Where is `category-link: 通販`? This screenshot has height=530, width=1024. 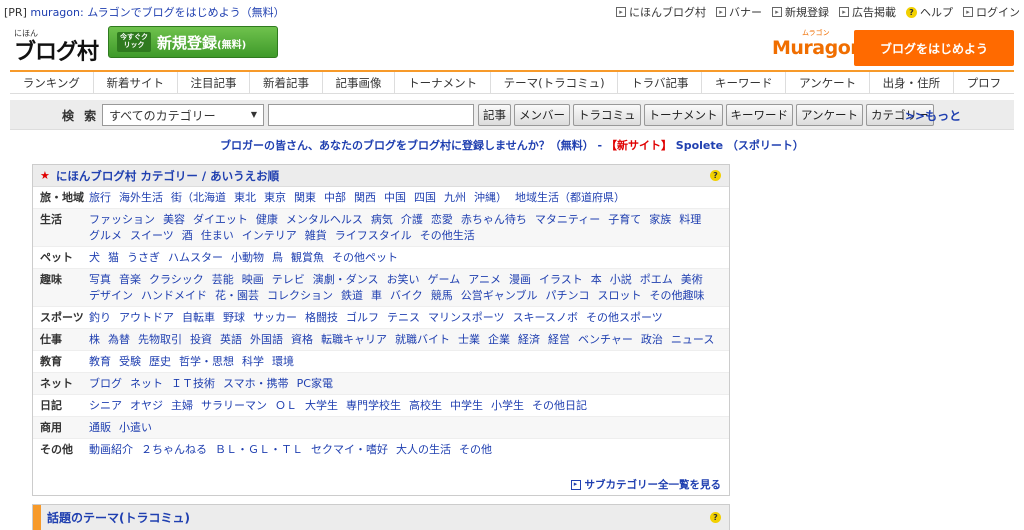
category-link: 通販 is located at coordinates (100, 428).